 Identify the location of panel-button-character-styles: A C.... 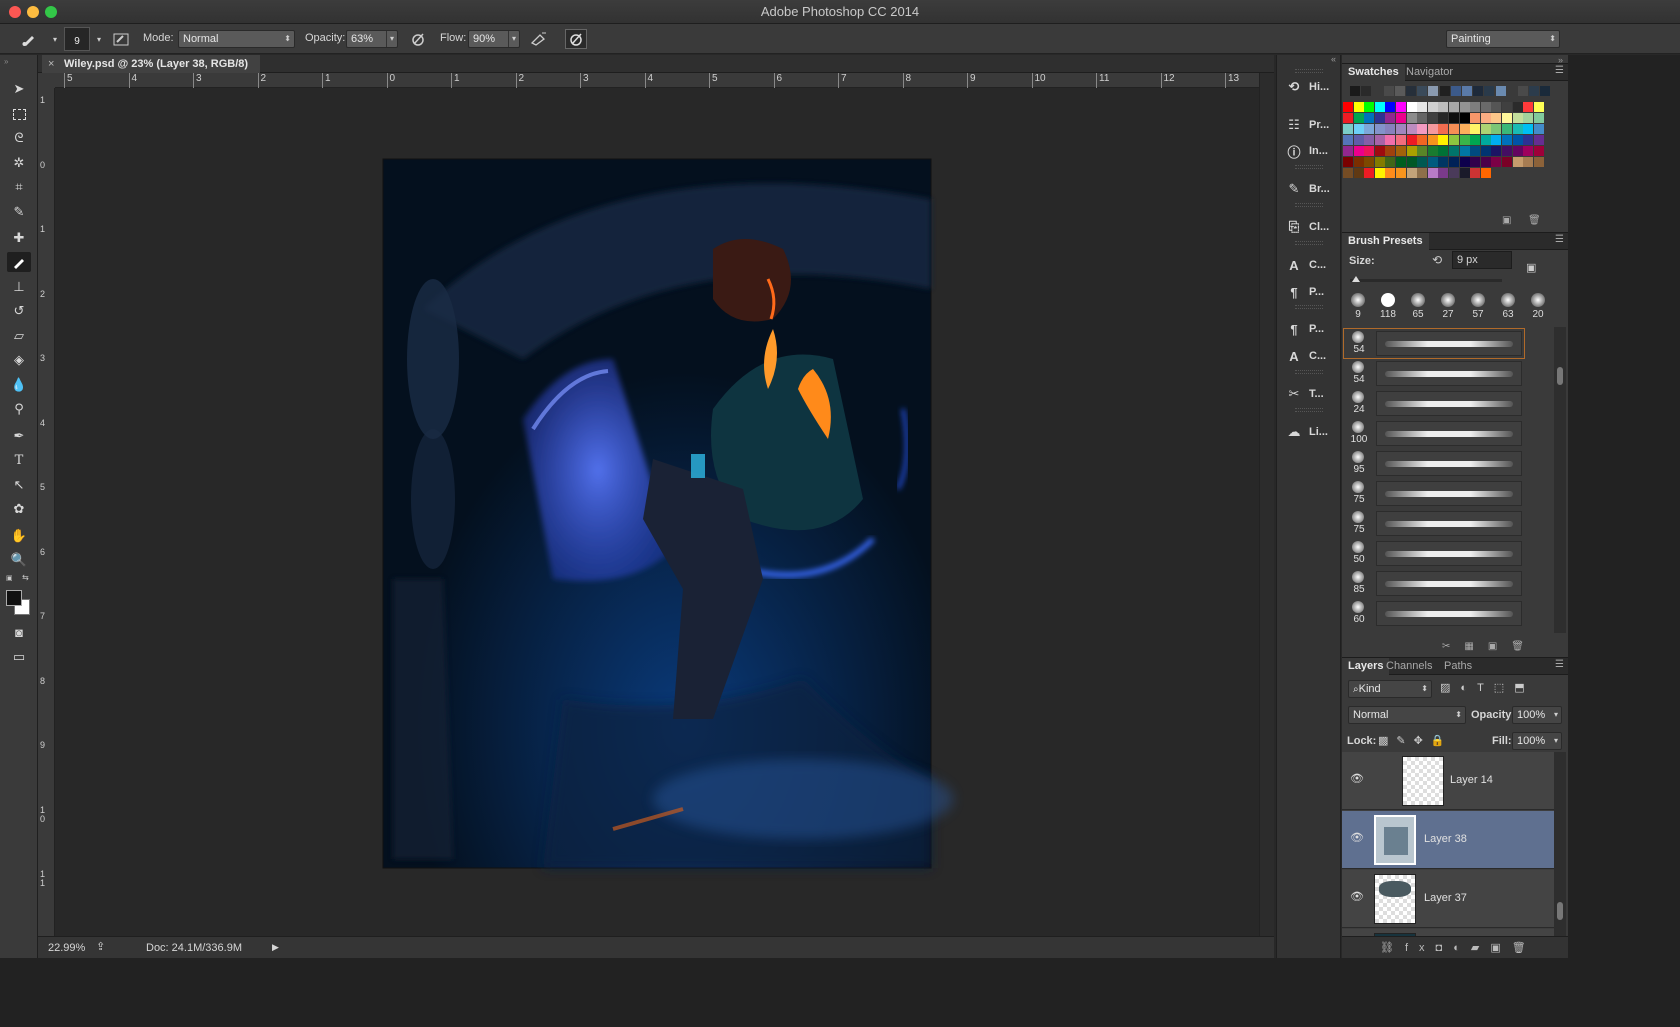
(1310, 356).